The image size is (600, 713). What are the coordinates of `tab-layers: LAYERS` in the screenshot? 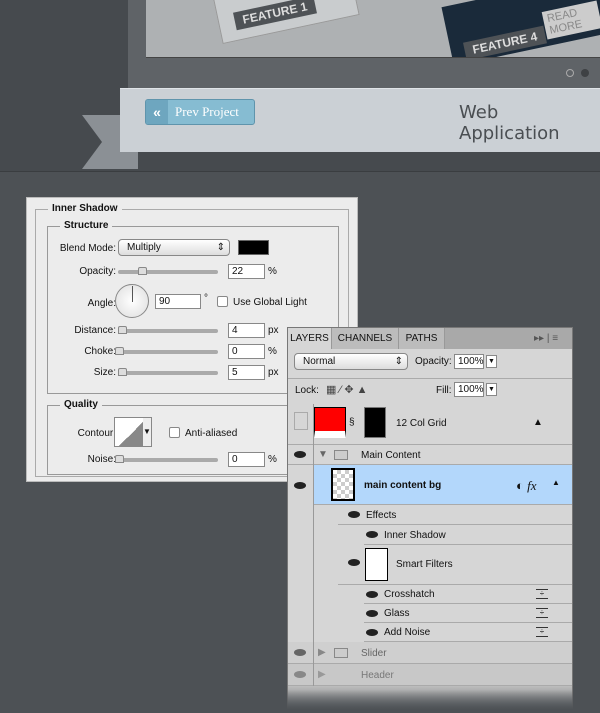 It's located at (310, 338).